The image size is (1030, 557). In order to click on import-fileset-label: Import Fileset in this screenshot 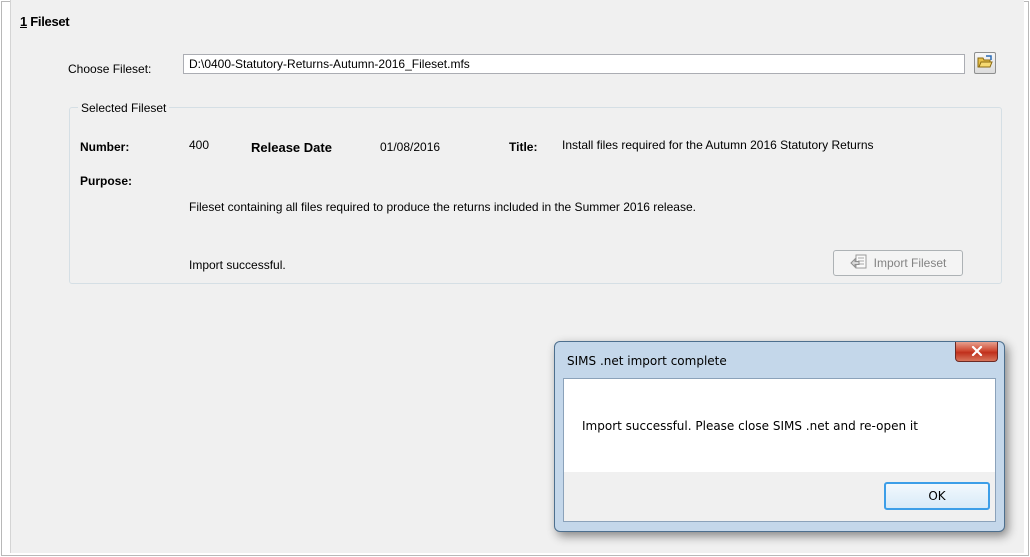, I will do `click(910, 263)`.